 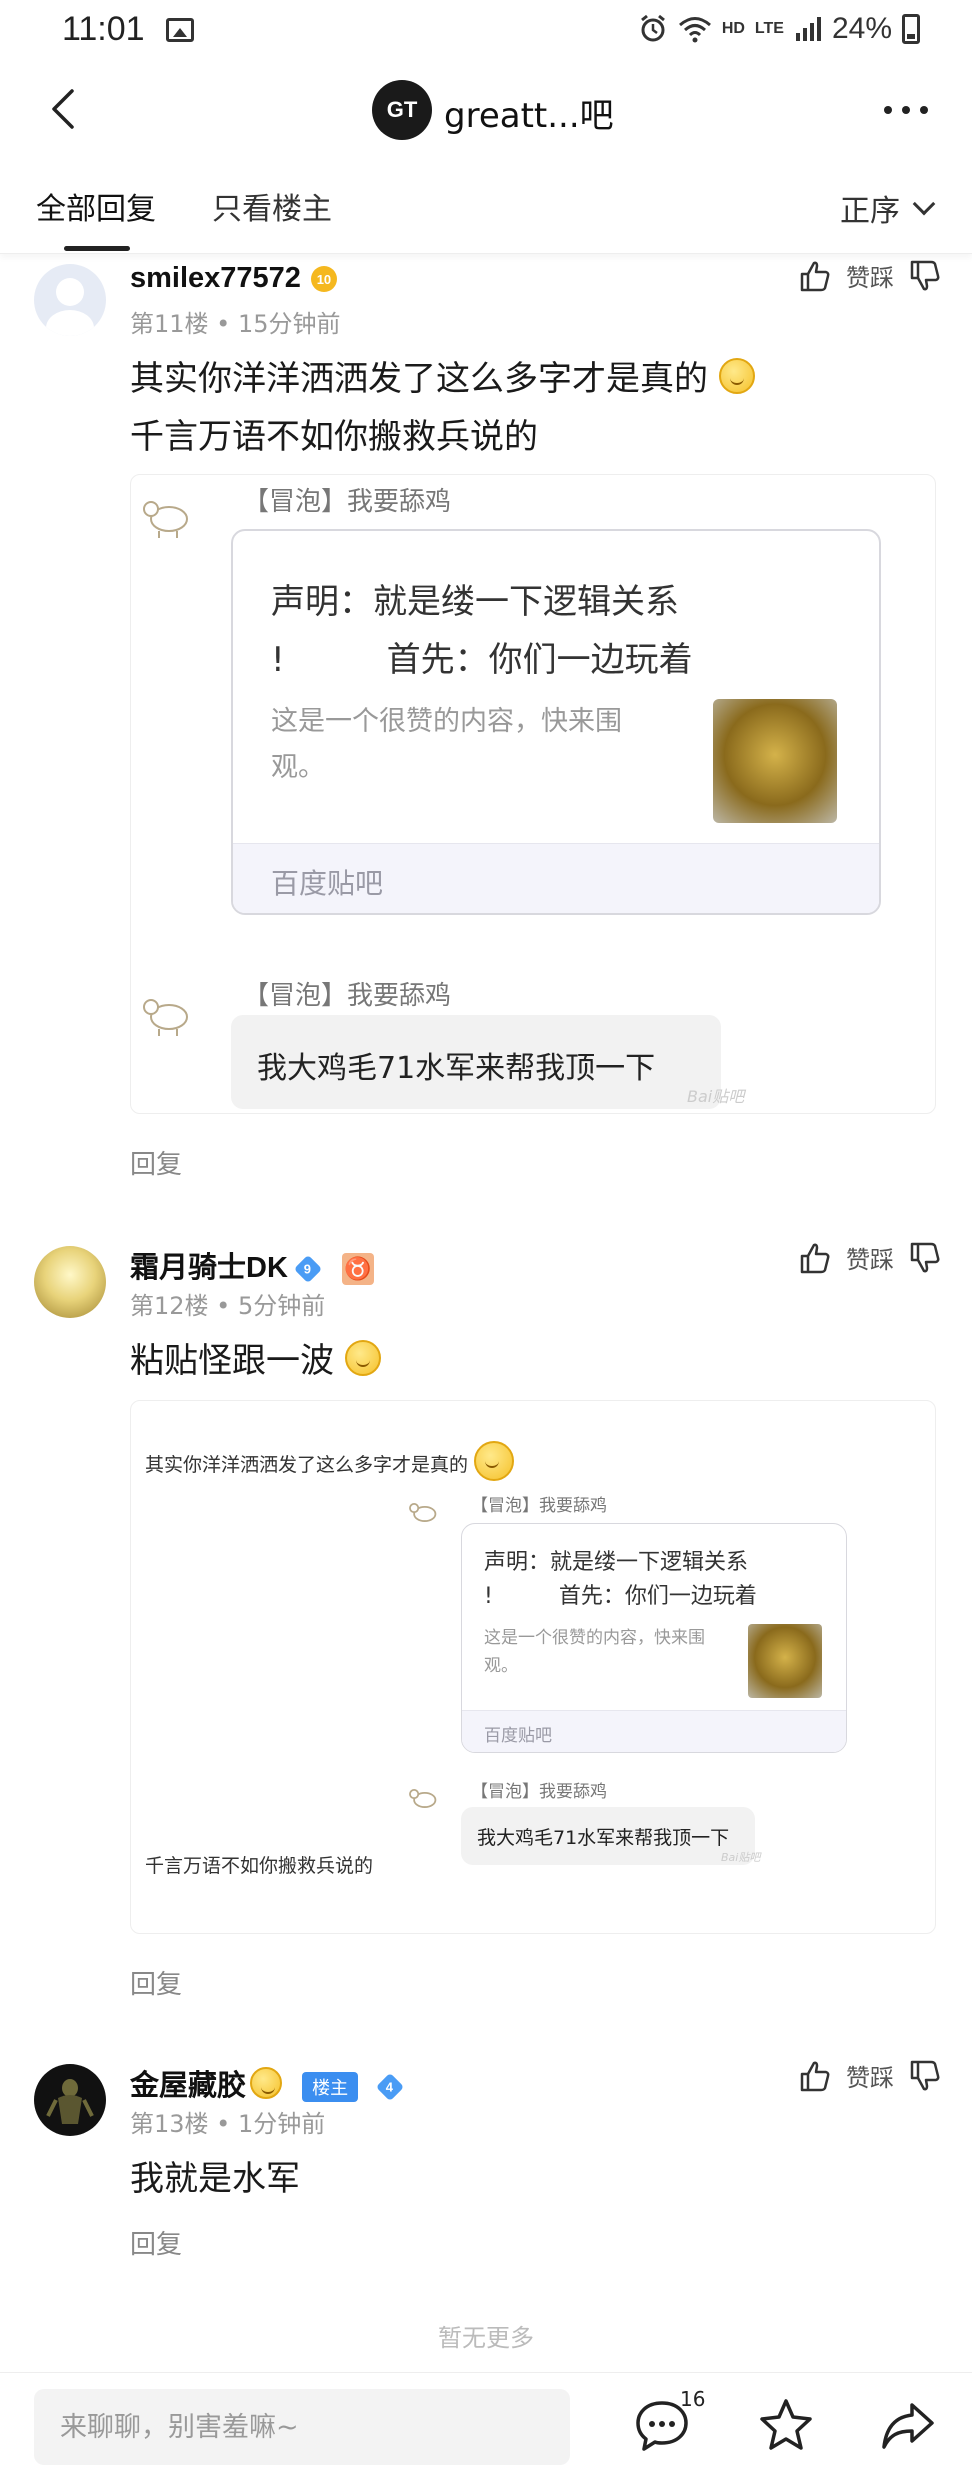 What do you see at coordinates (308, 1269) in the screenshot?
I see `level-badge: 9` at bounding box center [308, 1269].